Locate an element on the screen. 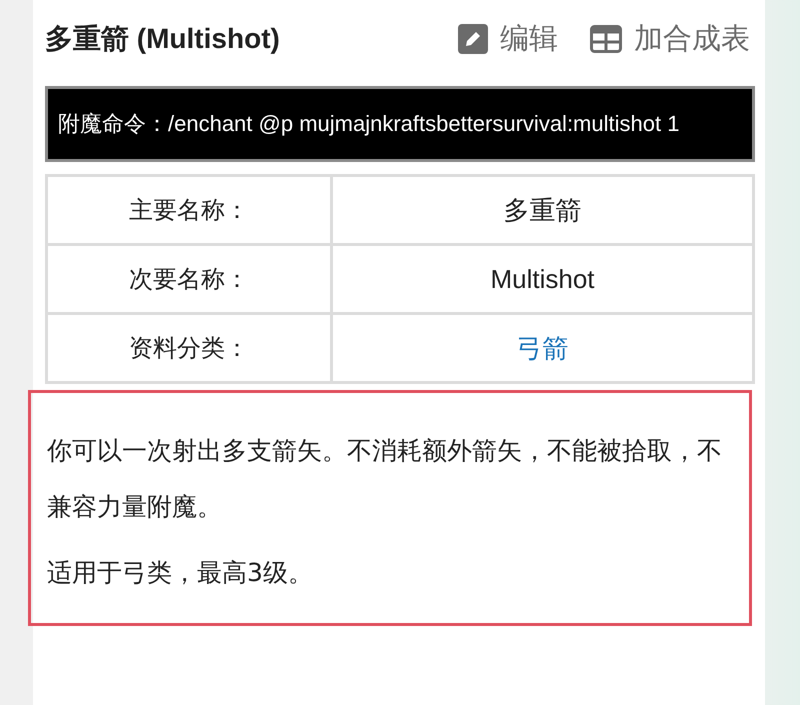  table-cell: Multishot is located at coordinates (543, 279).